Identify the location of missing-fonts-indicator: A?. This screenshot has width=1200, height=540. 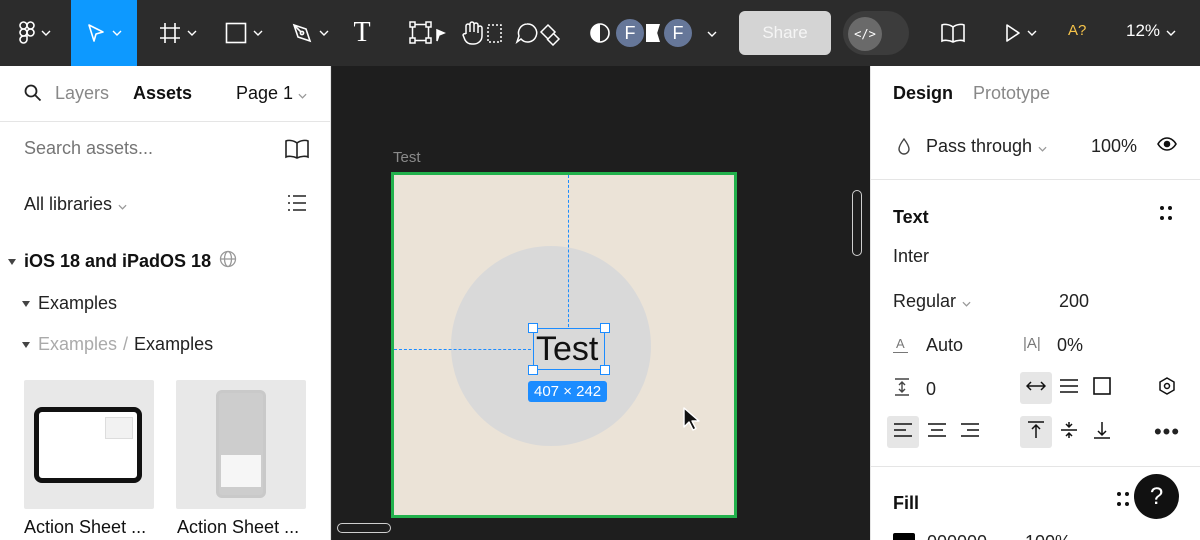
(1077, 30).